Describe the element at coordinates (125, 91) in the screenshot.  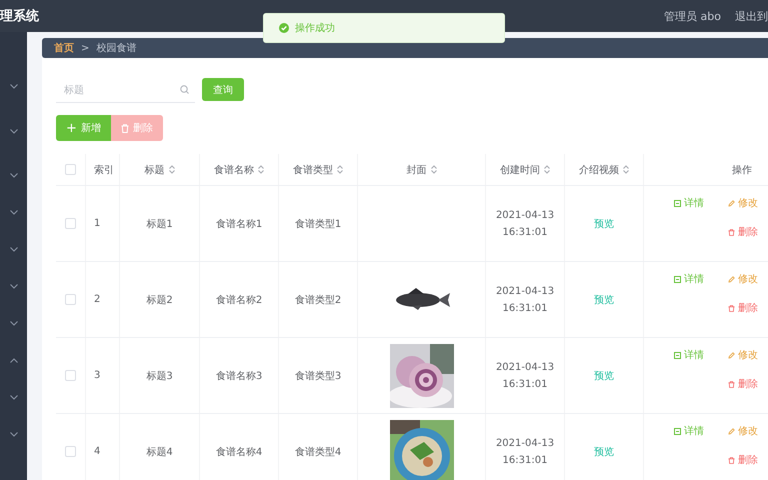
I see `search-field: 标题` at that location.